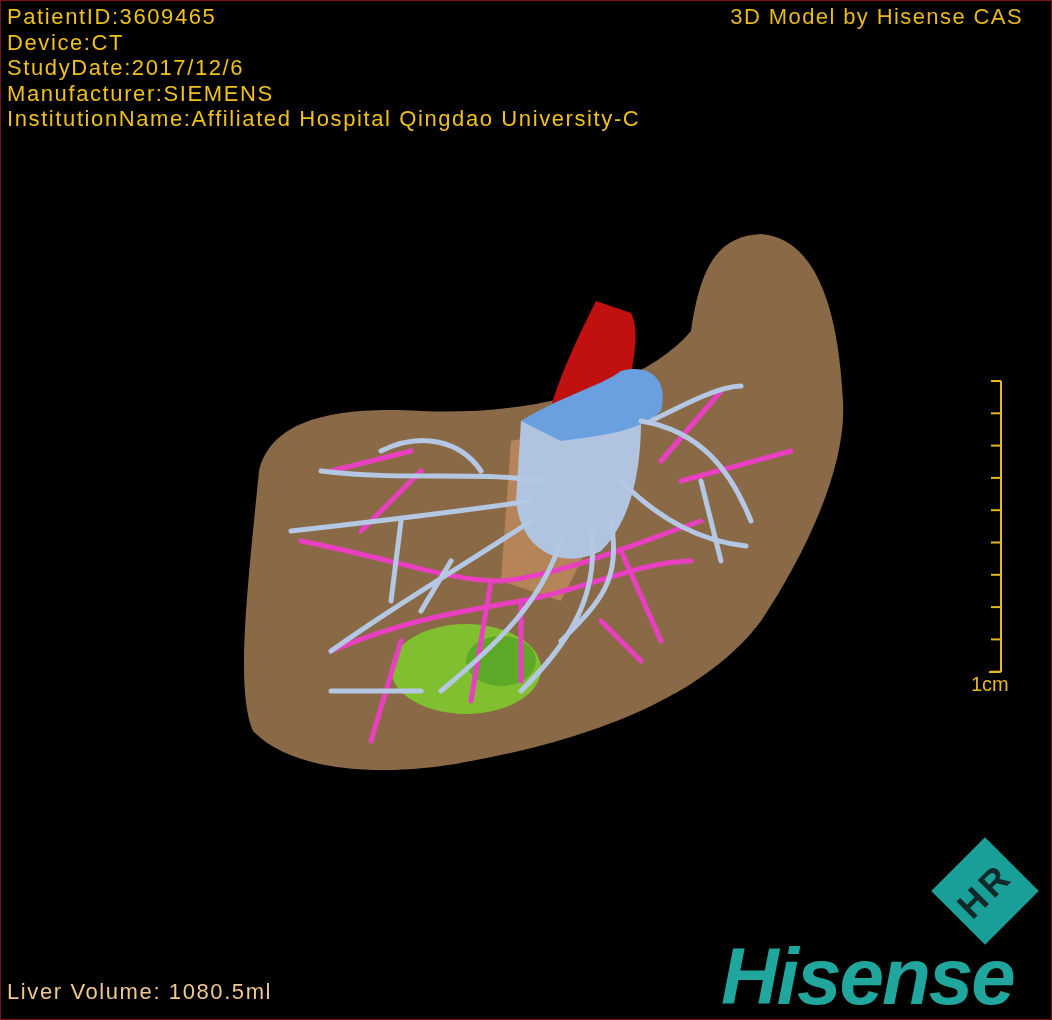  What do you see at coordinates (66, 42) in the screenshot?
I see `info-line: Device:CT` at bounding box center [66, 42].